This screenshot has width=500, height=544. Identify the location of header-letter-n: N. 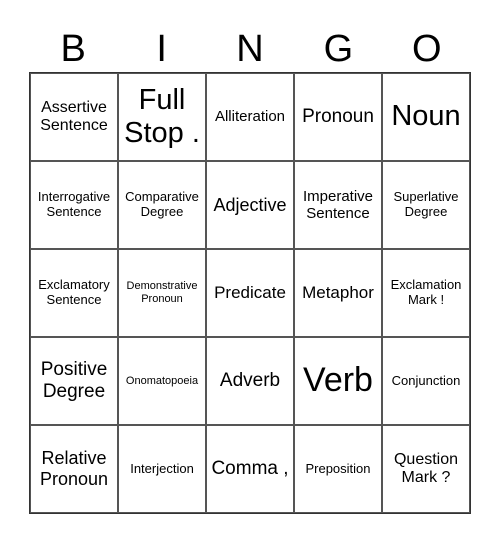
(250, 49).